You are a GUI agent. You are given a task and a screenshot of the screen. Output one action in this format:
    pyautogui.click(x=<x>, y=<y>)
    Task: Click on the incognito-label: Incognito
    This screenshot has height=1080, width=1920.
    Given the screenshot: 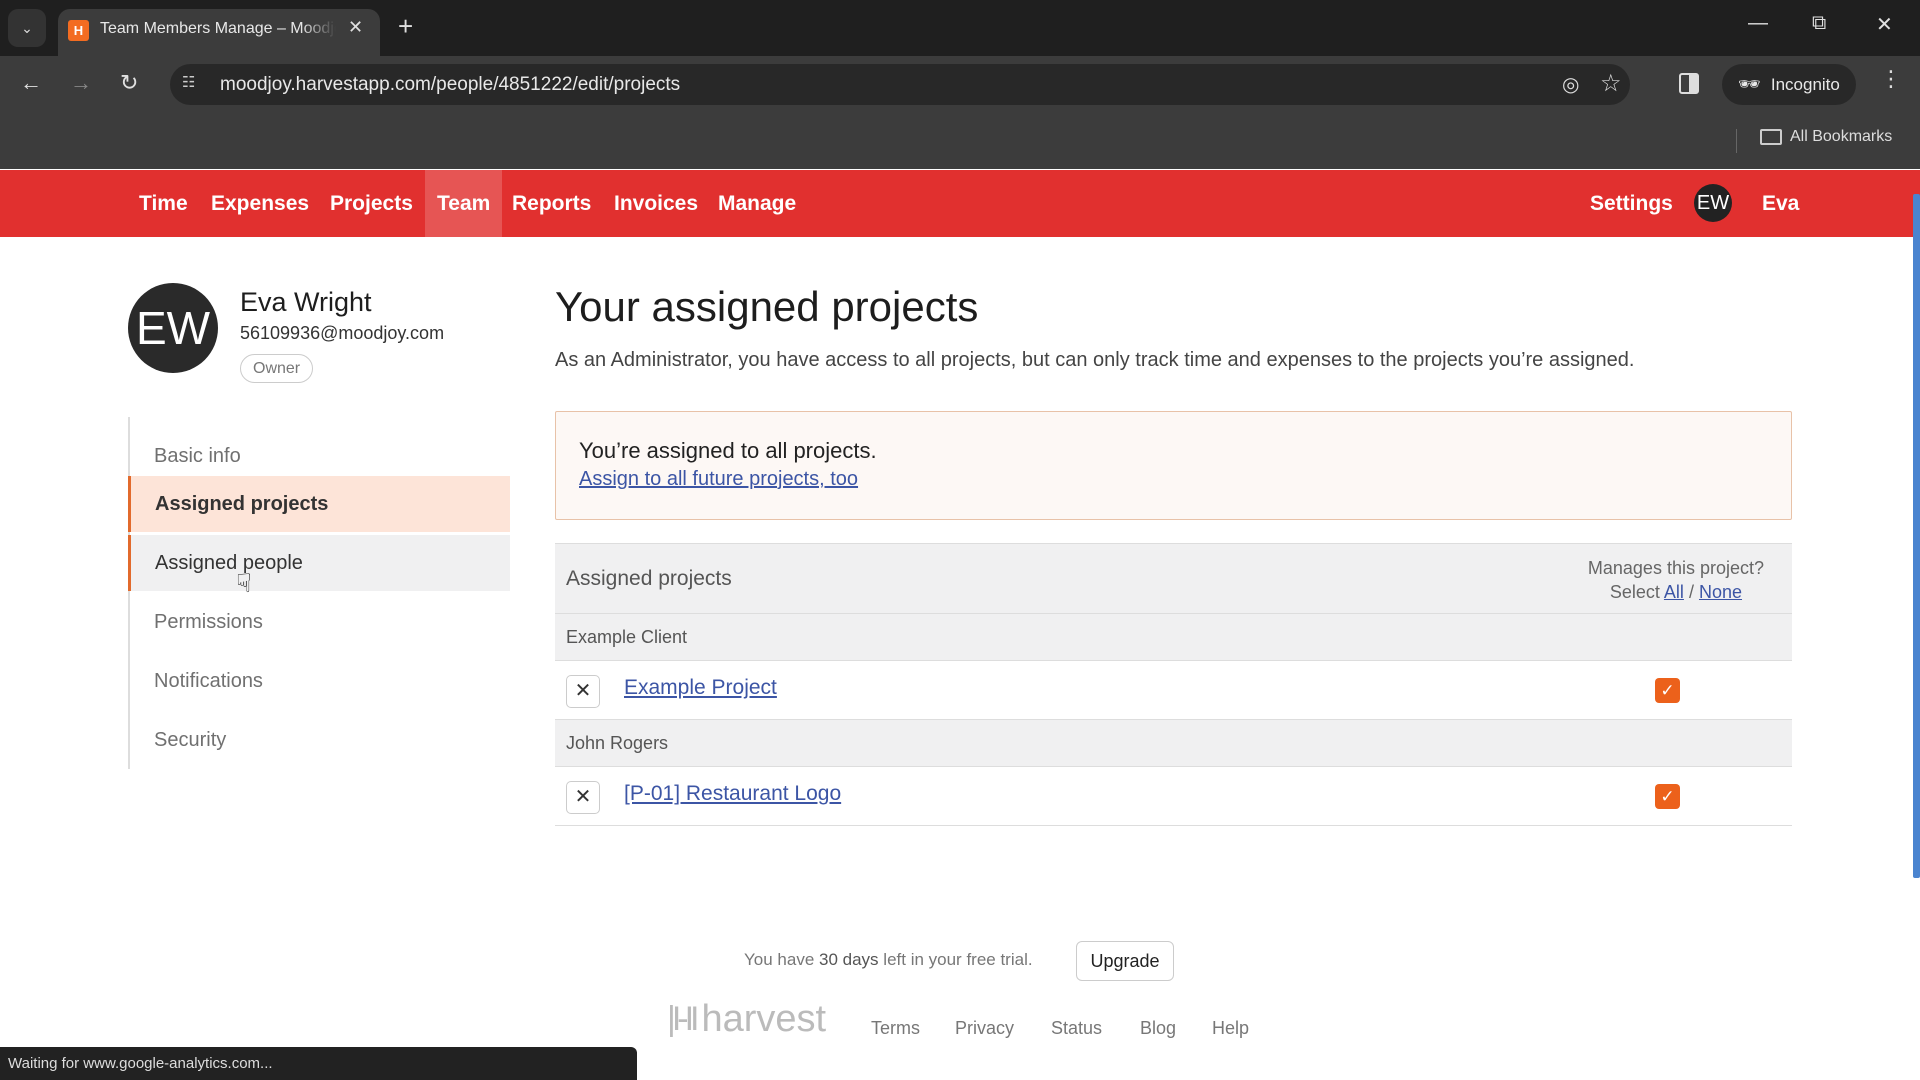 What is the action you would take?
    pyautogui.click(x=1805, y=84)
    